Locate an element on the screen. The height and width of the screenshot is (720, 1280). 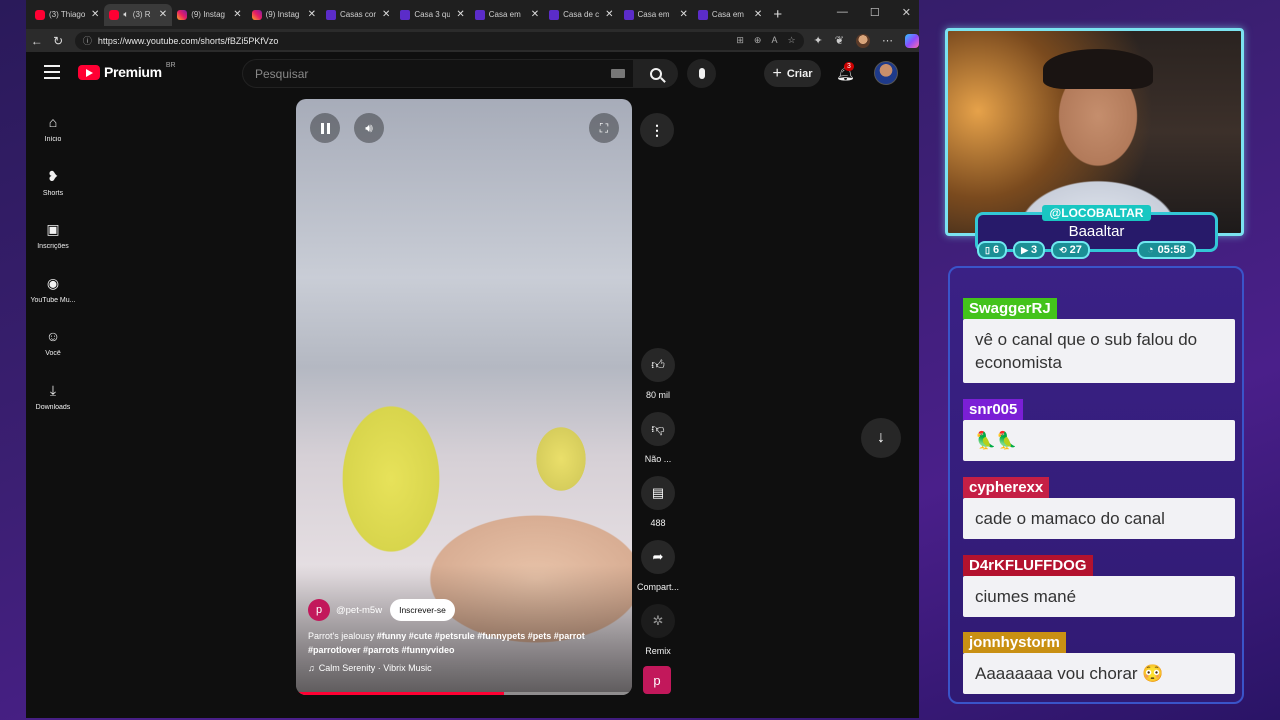
pause-button is located at coordinates (325, 128).